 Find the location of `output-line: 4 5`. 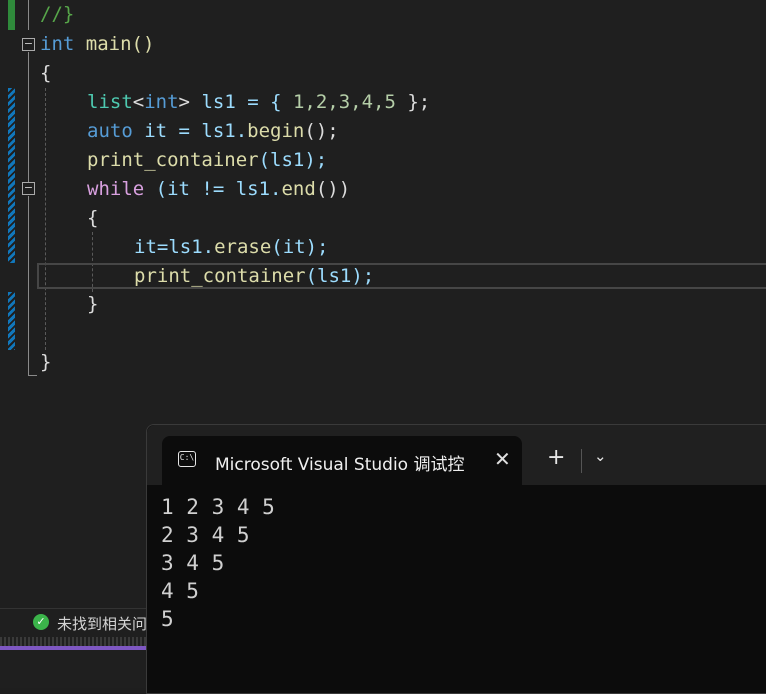

output-line: 4 5 is located at coordinates (180, 591).